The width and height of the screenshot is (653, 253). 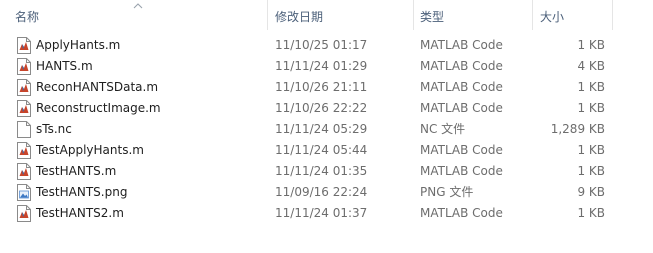 What do you see at coordinates (326, 16) in the screenshot?
I see `column-header-row: 名称 修改日期 类型 大小` at bounding box center [326, 16].